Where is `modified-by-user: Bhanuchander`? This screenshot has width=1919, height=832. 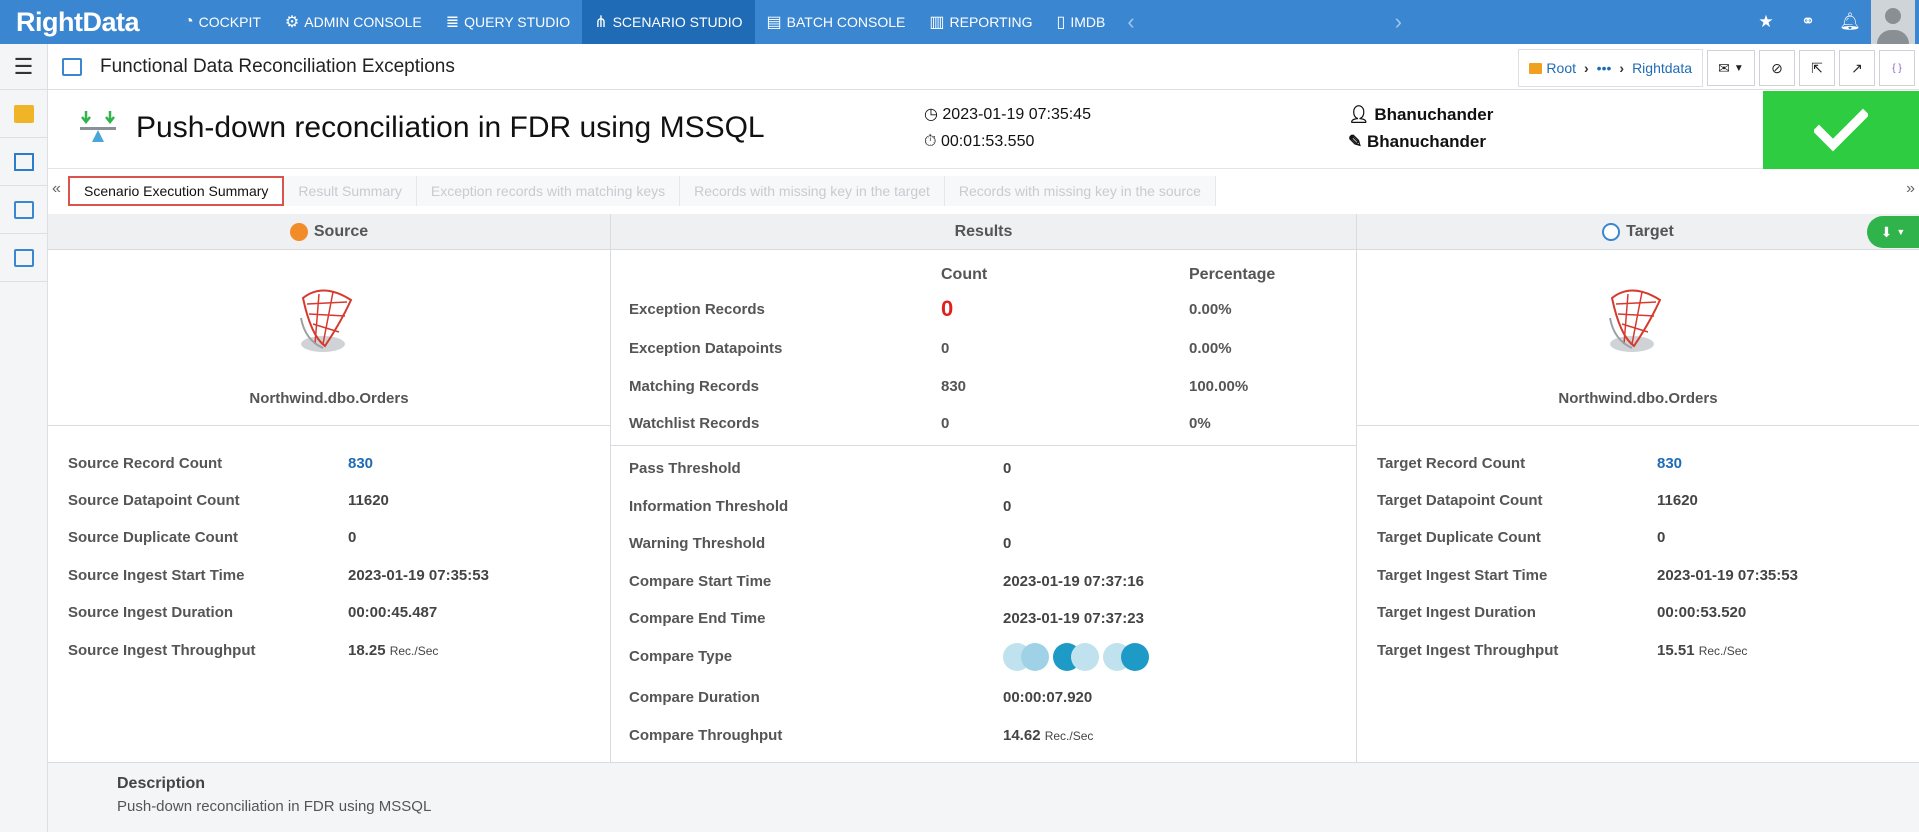 modified-by-user: Bhanuchander is located at coordinates (1426, 141).